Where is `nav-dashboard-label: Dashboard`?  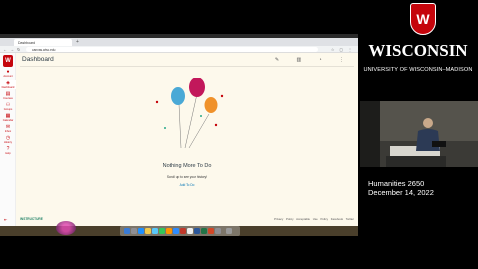 nav-dashboard-label: Dashboard is located at coordinates (8, 87).